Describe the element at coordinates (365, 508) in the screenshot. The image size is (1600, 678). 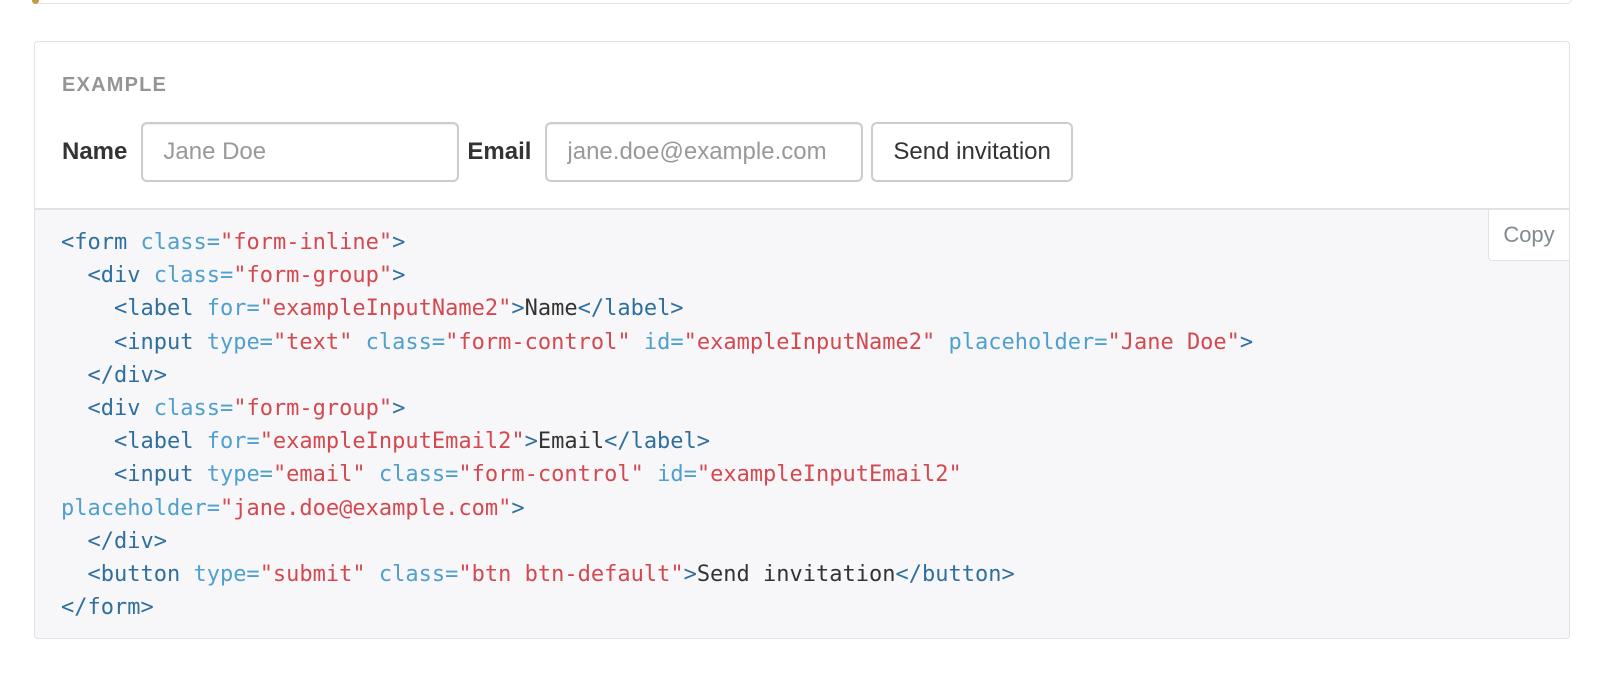
I see `code-token-str: "jane.doe@example.com"` at that location.